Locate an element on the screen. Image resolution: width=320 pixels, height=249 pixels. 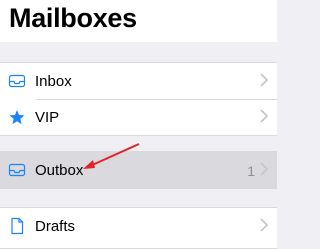
mailbox-label: Outbox is located at coordinates (59, 170).